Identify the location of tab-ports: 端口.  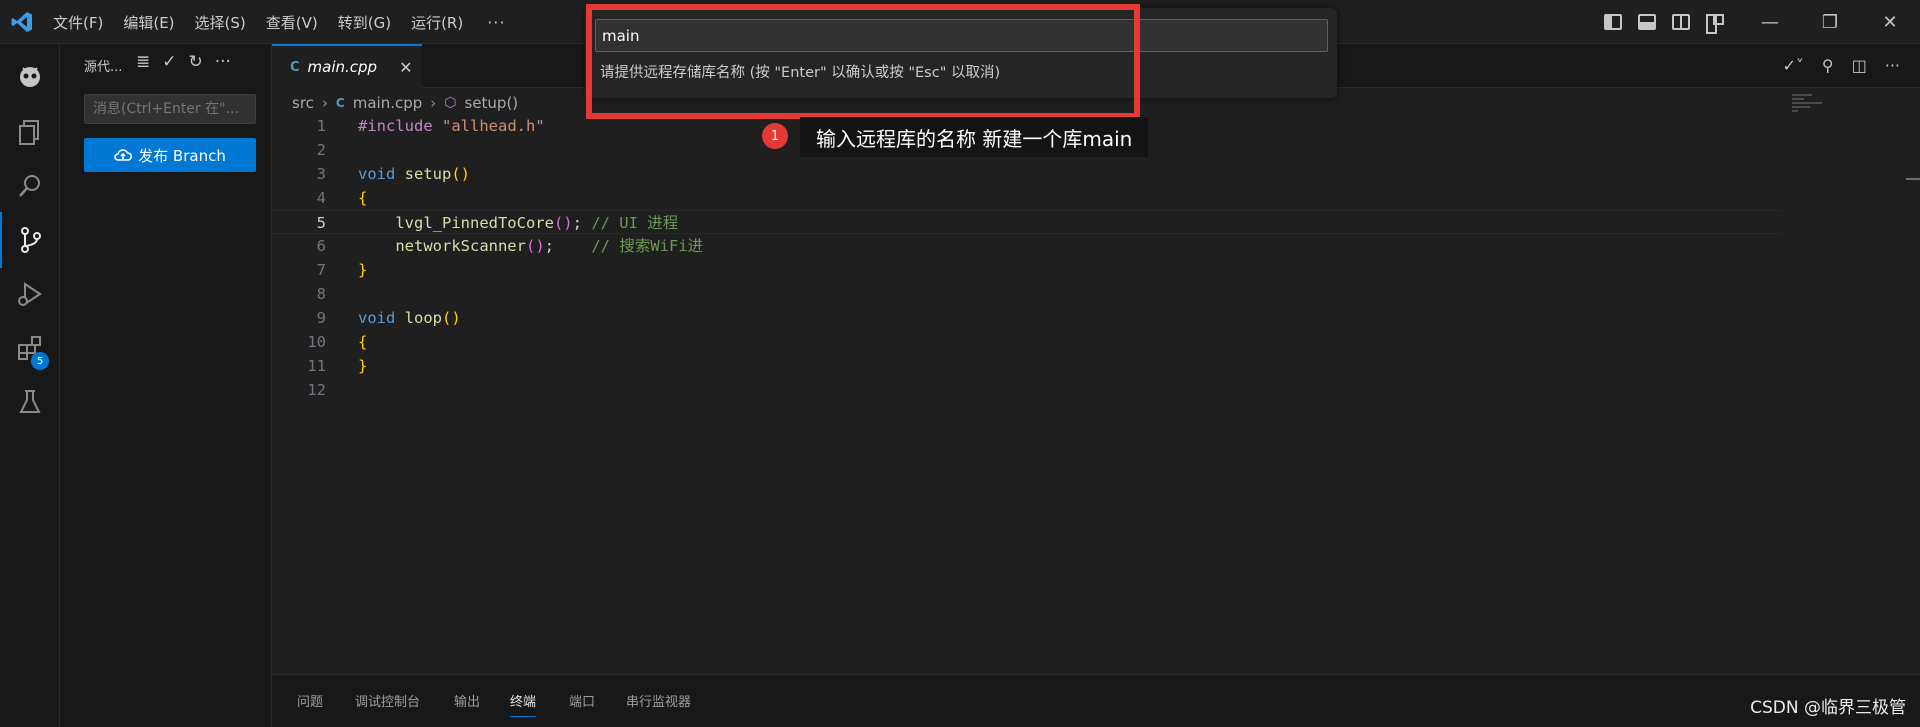
(582, 700).